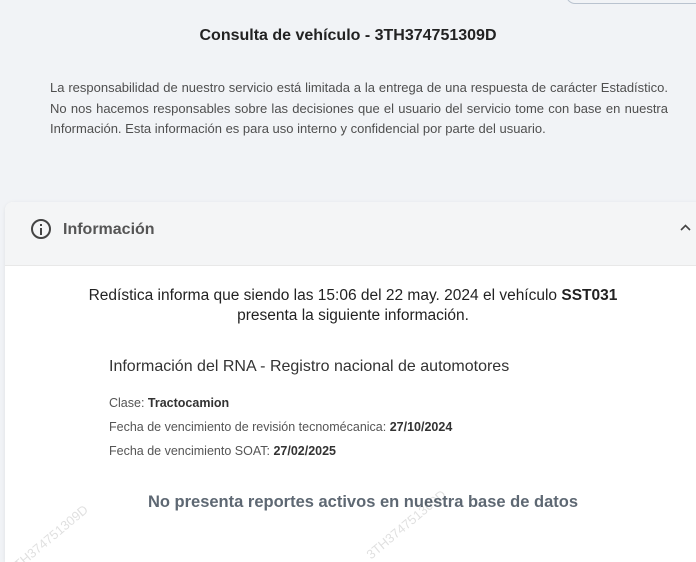  What do you see at coordinates (348, 35) in the screenshot?
I see `page-title: Consulta de vehículo - 3TH374751309D` at bounding box center [348, 35].